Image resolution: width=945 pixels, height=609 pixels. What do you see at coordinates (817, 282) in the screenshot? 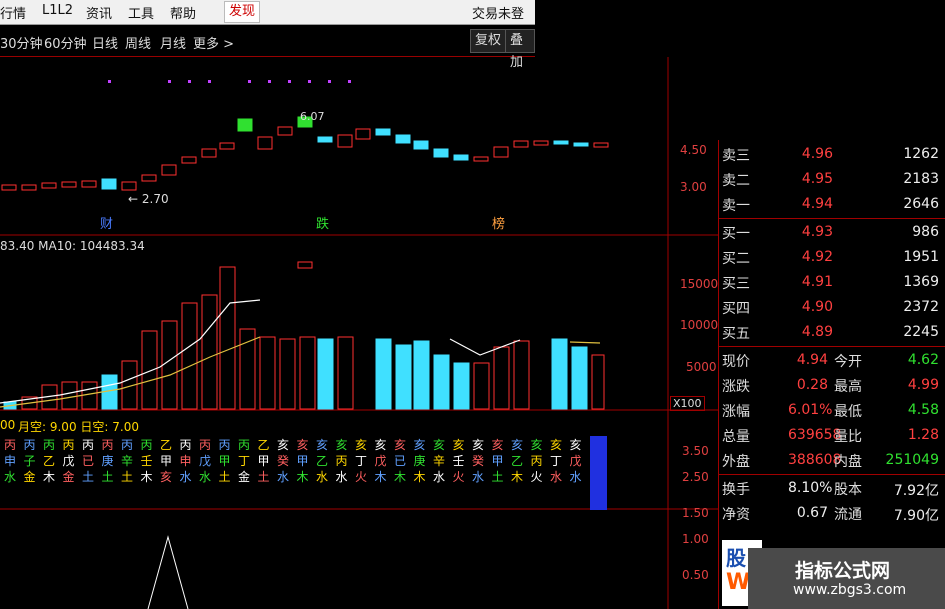
I see `quote-price: 4.91` at bounding box center [817, 282].